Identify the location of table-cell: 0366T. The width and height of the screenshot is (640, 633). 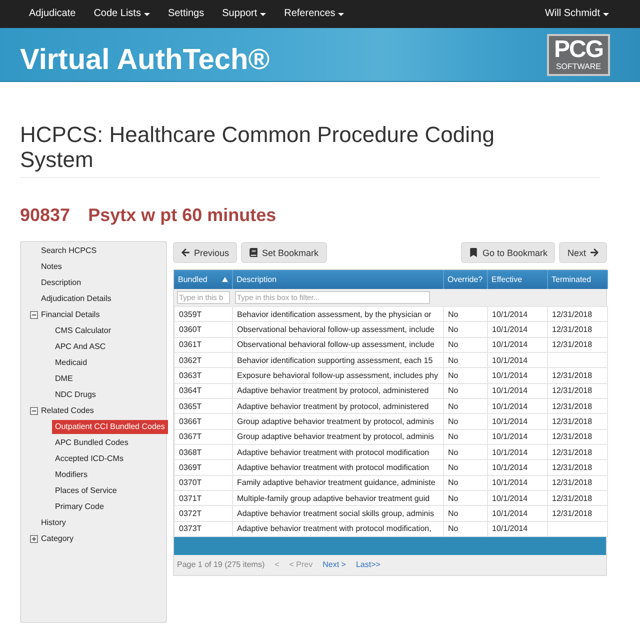
(203, 422).